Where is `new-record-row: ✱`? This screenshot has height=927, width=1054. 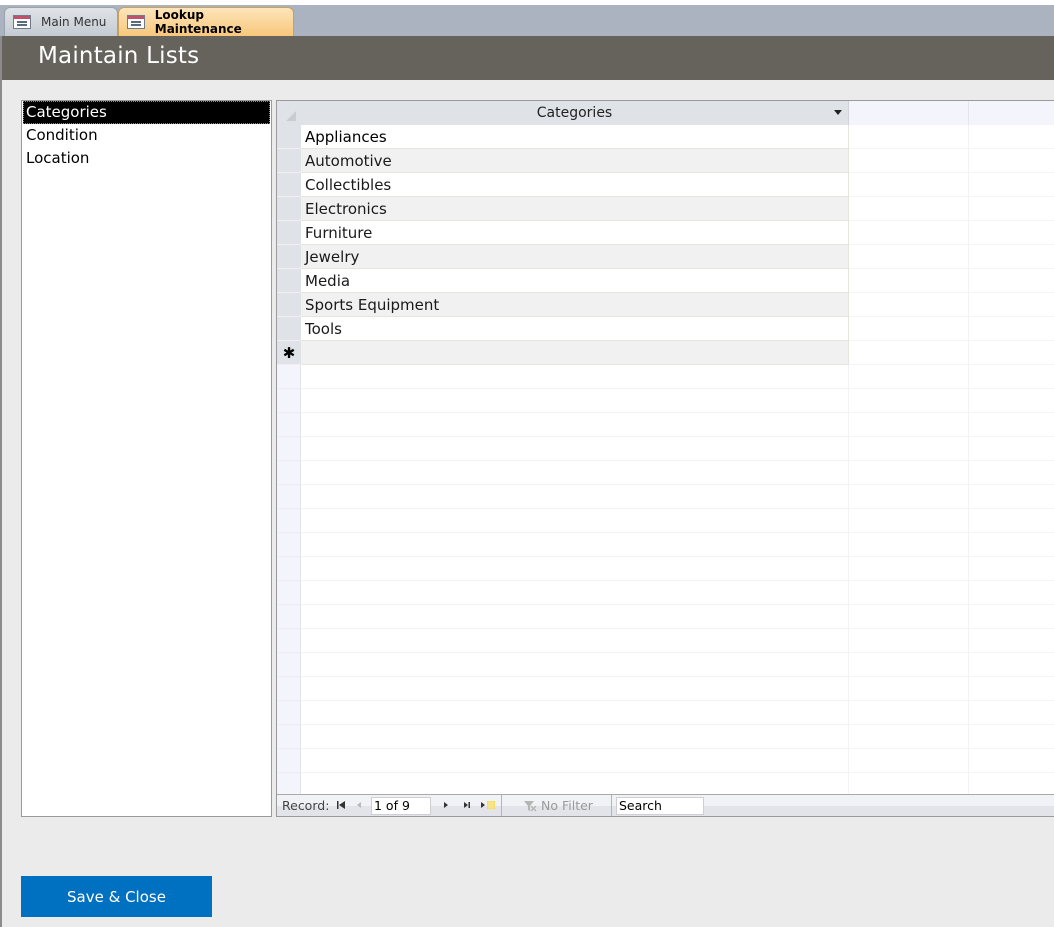
new-record-row: ✱ is located at coordinates (665, 353).